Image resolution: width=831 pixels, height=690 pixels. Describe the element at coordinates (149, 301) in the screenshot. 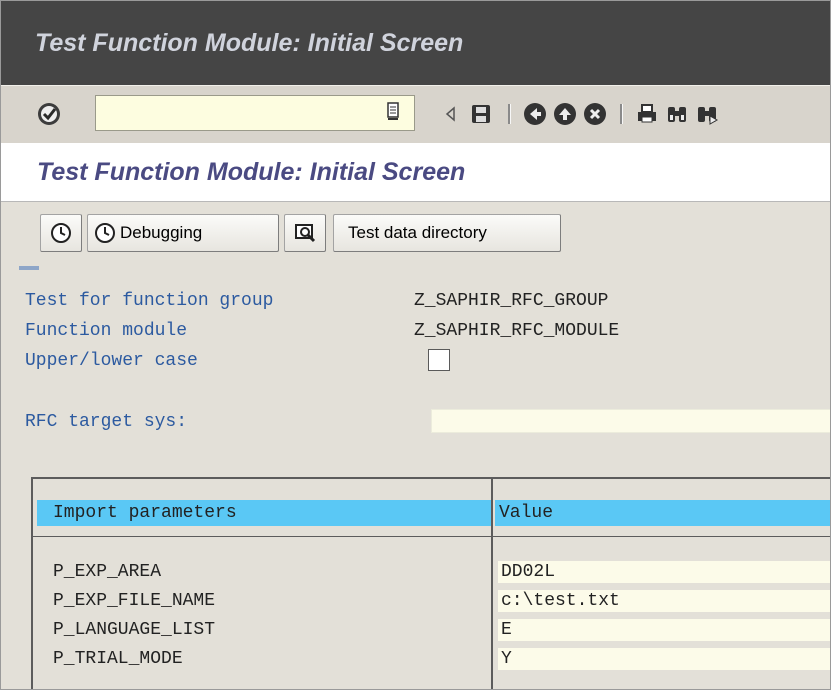

I see `function-group-label: Test for function group` at that location.